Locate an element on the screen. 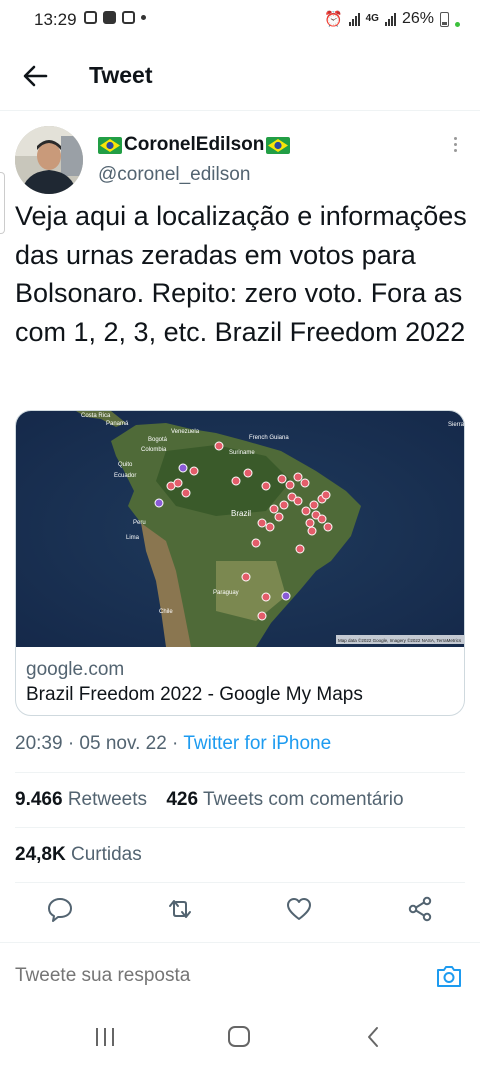 This screenshot has width=480, height=1066. retweet-icon is located at coordinates (180, 909).